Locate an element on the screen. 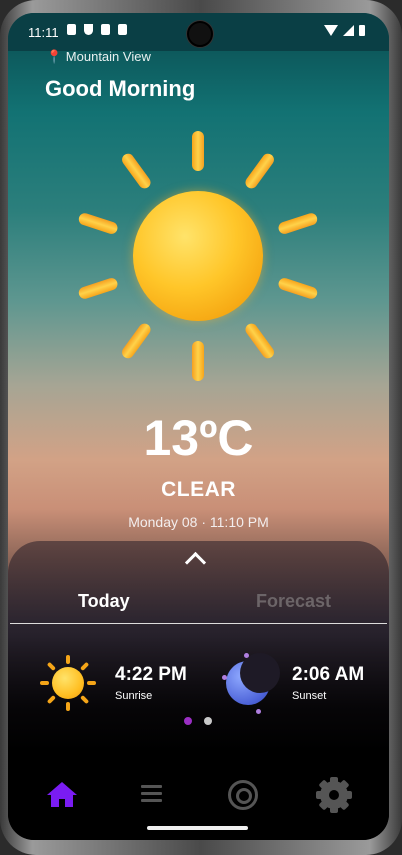 Image resolution: width=402 pixels, height=855 pixels. home-icon is located at coordinates (62, 795).